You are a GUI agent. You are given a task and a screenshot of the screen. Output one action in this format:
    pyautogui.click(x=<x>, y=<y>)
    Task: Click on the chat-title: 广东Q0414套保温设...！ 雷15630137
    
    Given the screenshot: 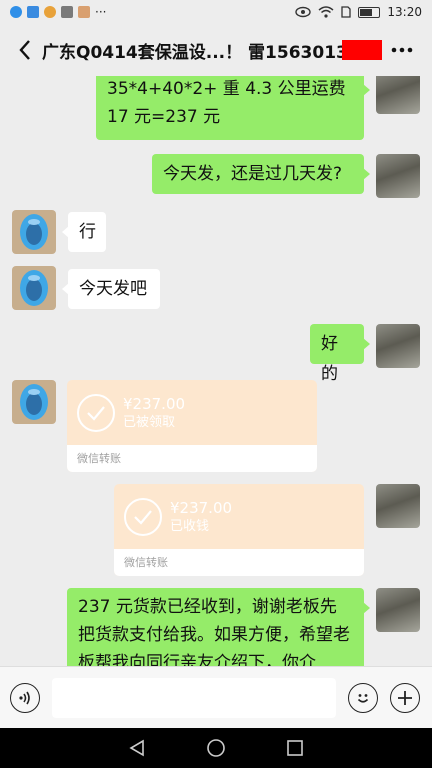 What is the action you would take?
    pyautogui.click(x=192, y=52)
    